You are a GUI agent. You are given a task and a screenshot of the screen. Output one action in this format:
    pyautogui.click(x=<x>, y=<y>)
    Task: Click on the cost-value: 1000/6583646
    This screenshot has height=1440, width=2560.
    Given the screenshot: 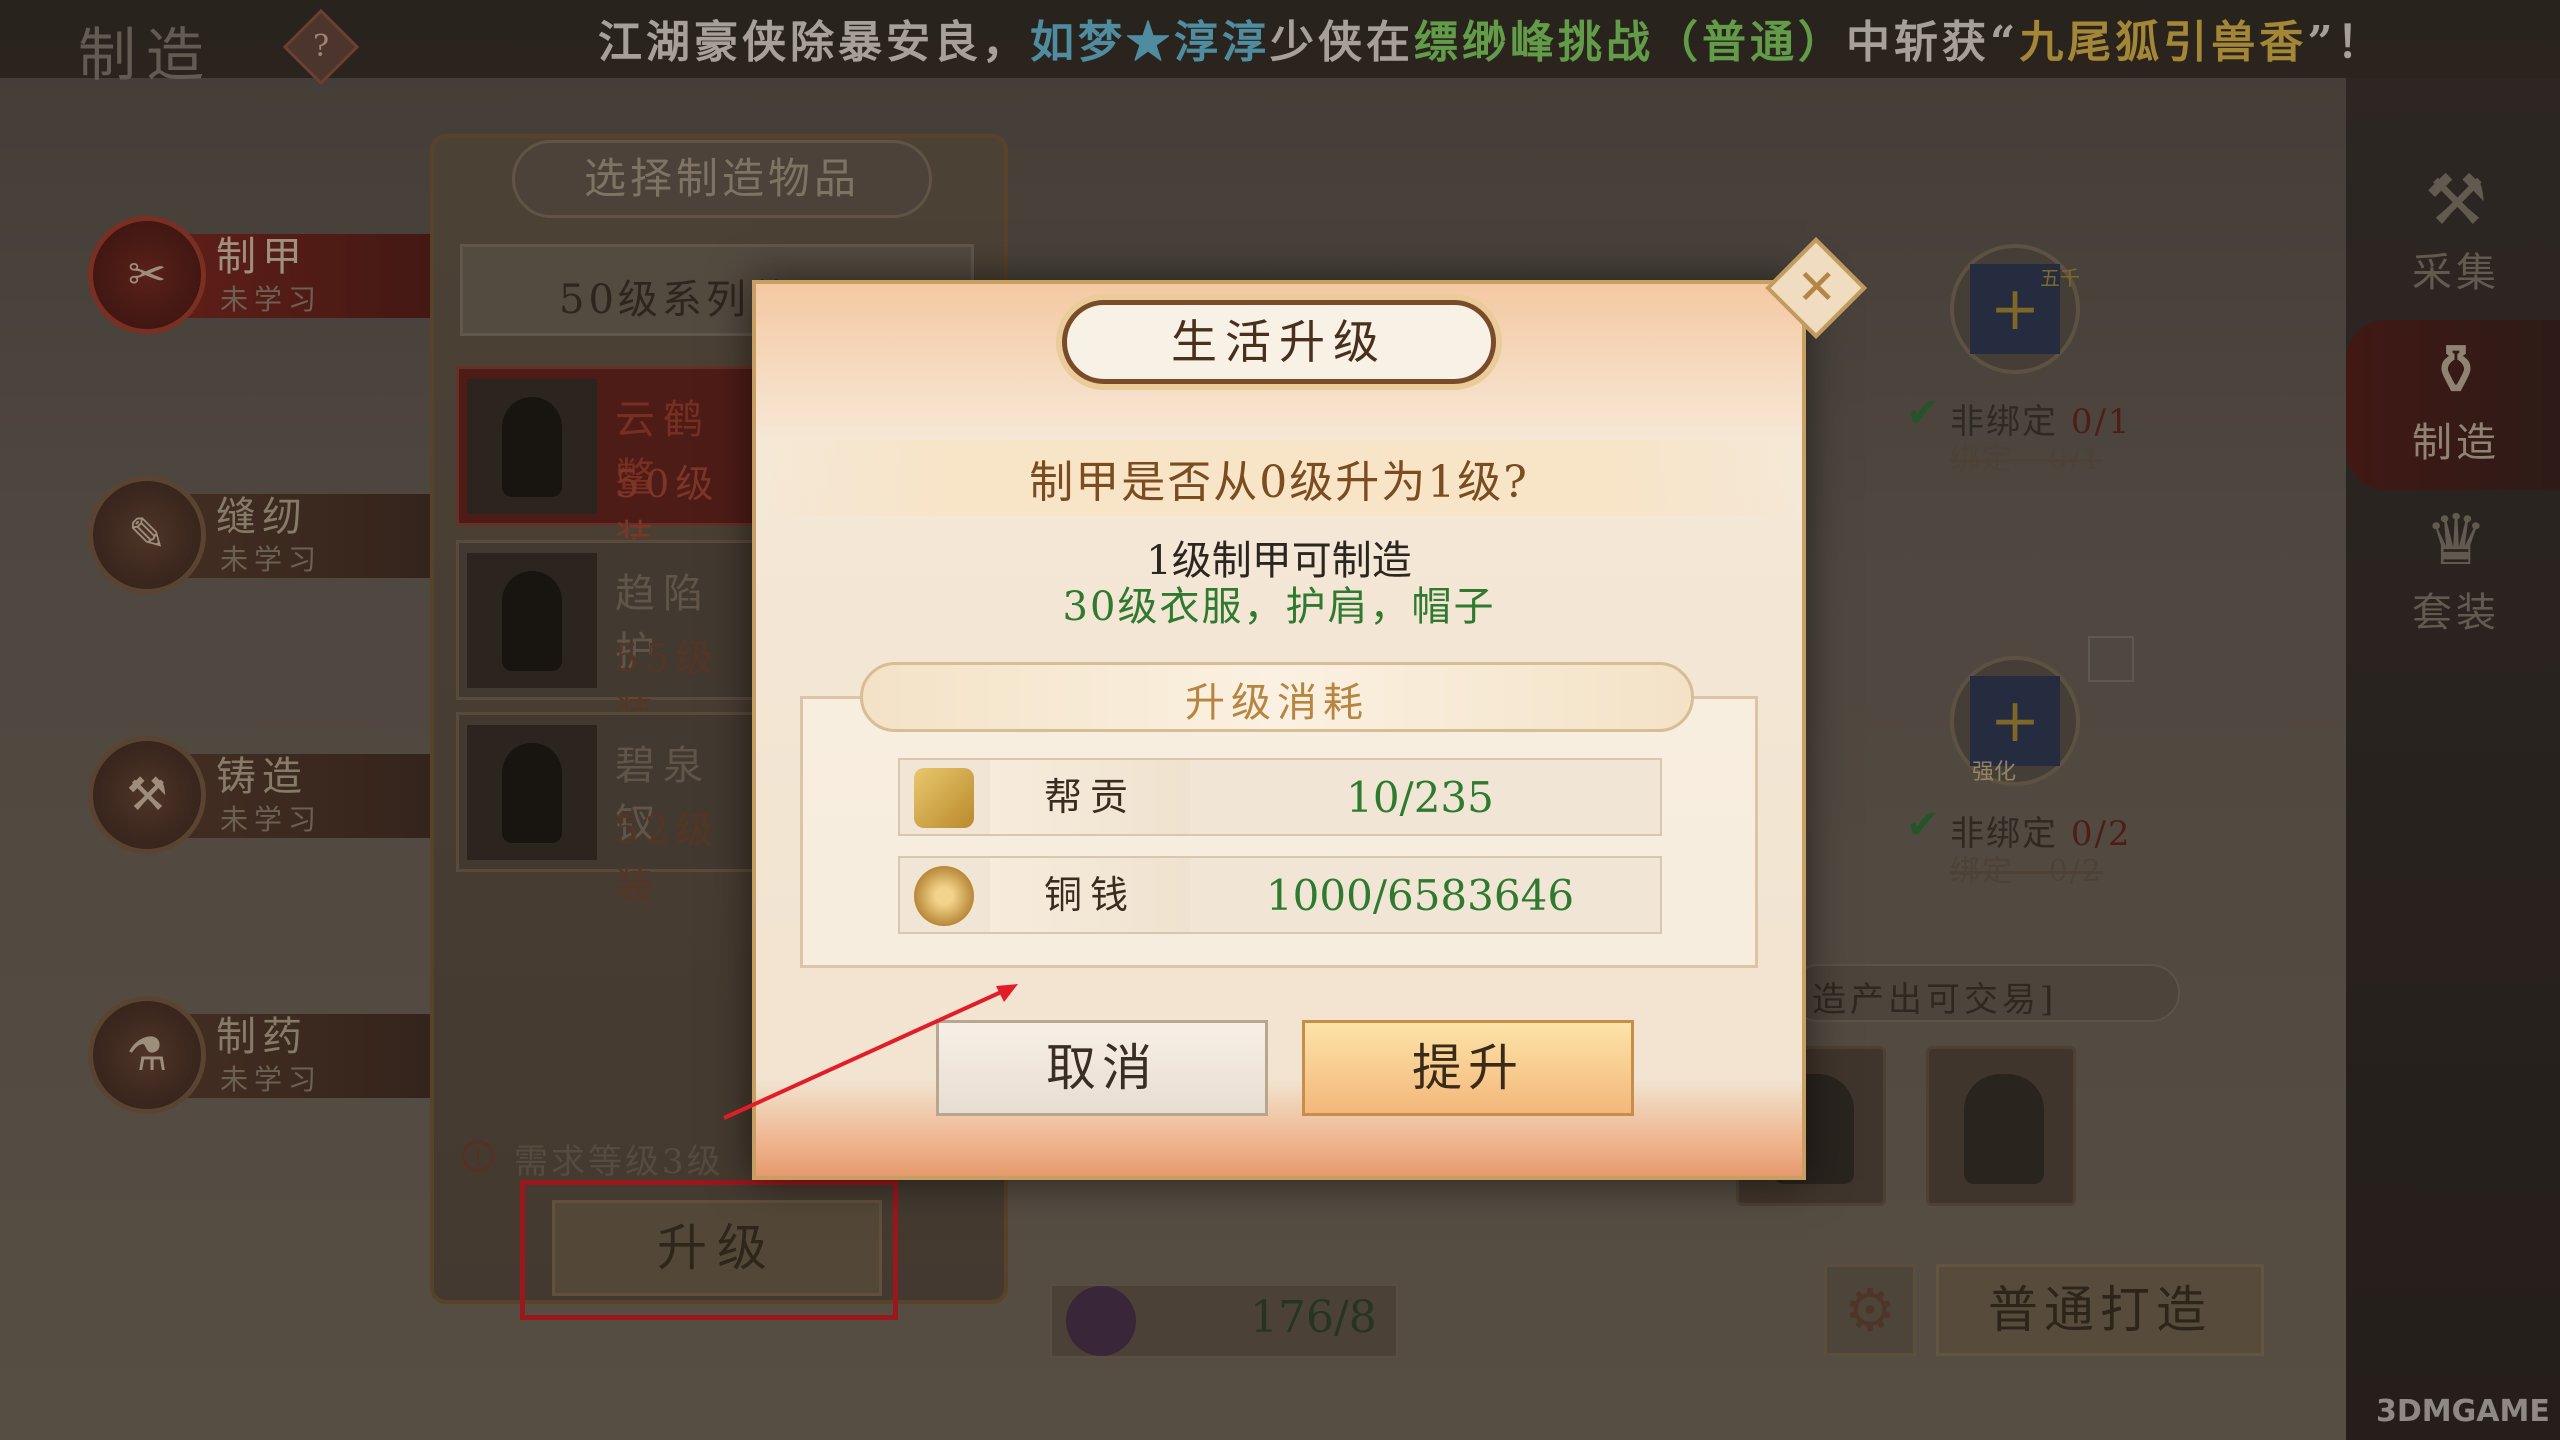 What is the action you would take?
    pyautogui.click(x=1420, y=895)
    